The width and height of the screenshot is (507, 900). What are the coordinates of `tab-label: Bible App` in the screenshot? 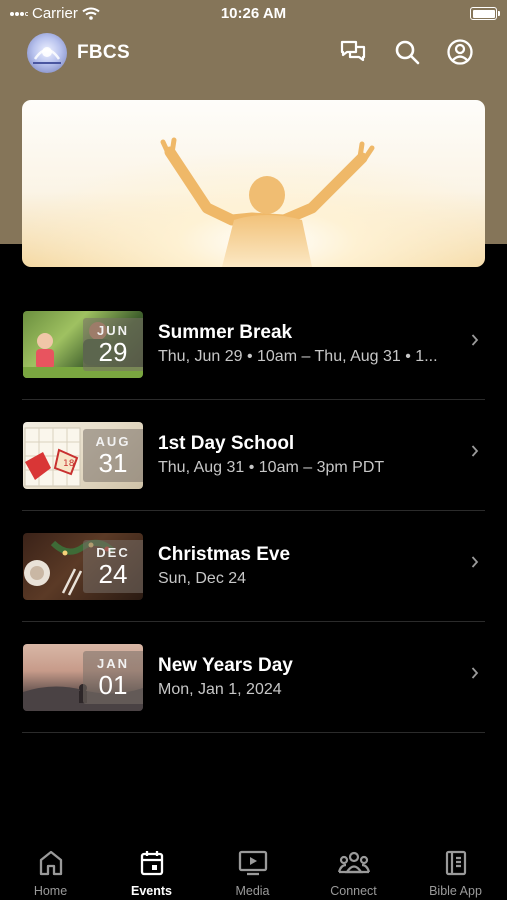 It's located at (455, 891).